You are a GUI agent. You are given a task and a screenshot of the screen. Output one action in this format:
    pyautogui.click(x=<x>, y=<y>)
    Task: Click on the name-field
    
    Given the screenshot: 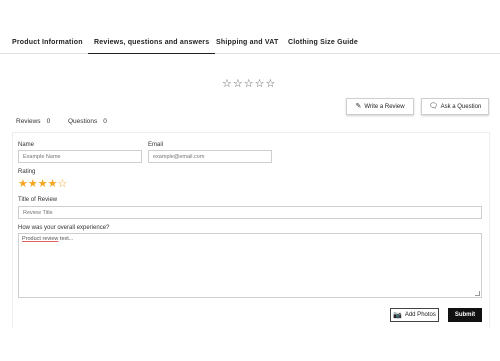 What is the action you would take?
    pyautogui.click(x=80, y=156)
    